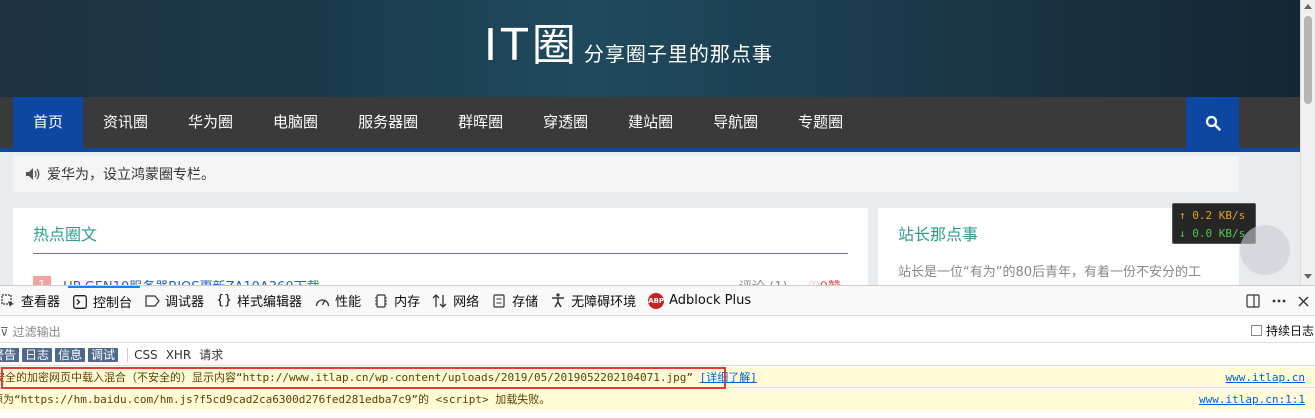 This screenshot has width=1315, height=418. What do you see at coordinates (1308, 60) in the screenshot?
I see `scrollbar-thumb` at bounding box center [1308, 60].